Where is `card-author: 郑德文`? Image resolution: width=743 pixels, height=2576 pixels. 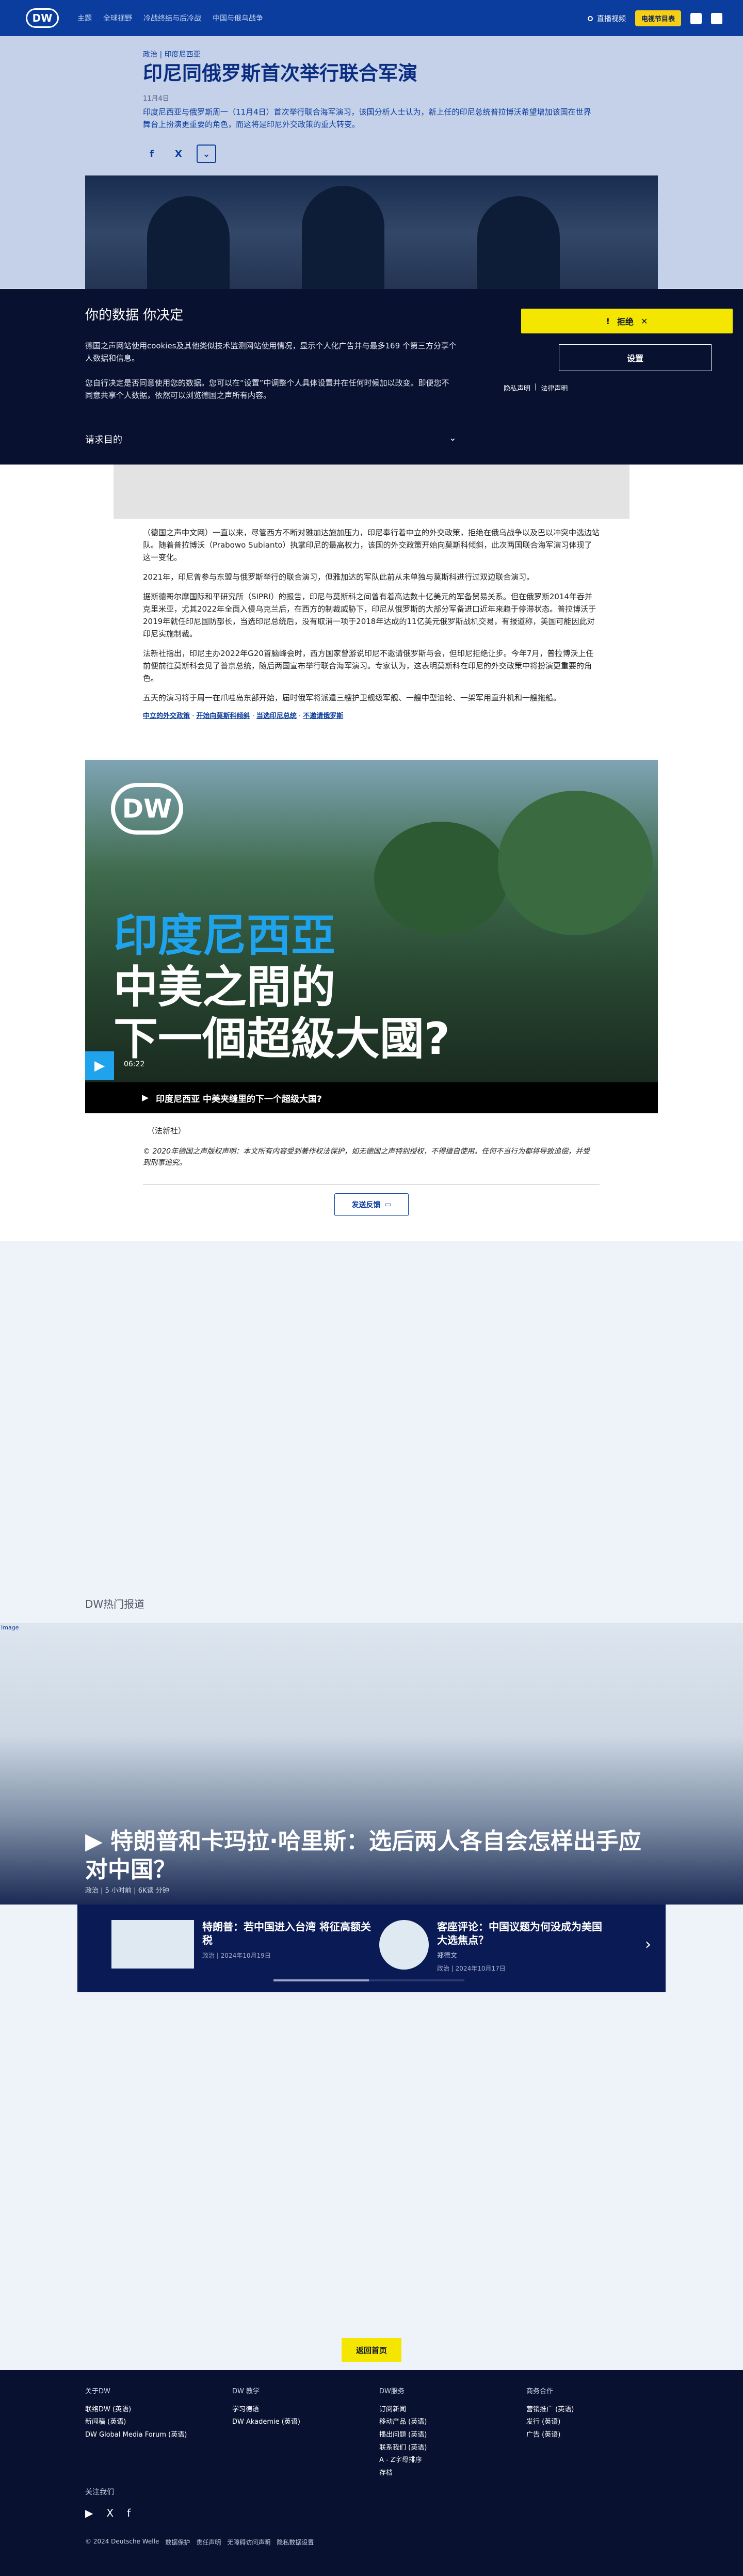
card-author: 郑德文 is located at coordinates (448, 1956).